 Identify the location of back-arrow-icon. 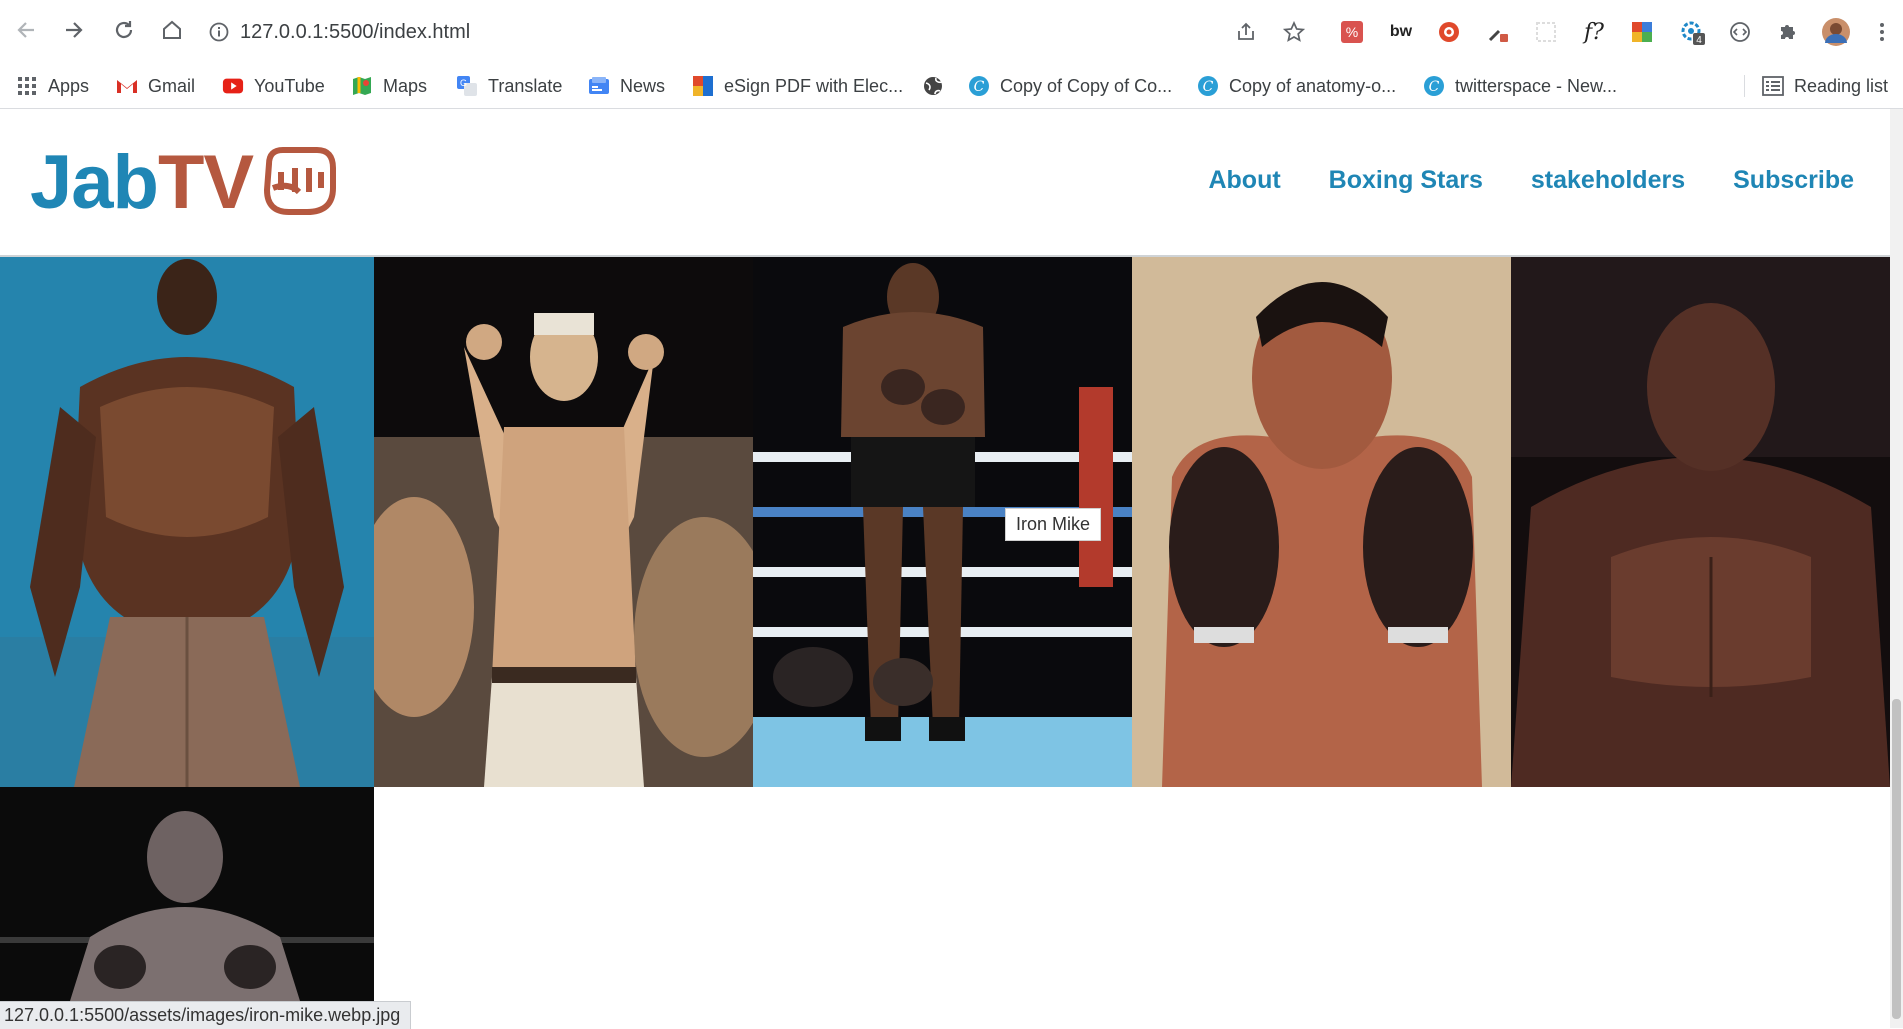
(25, 30).